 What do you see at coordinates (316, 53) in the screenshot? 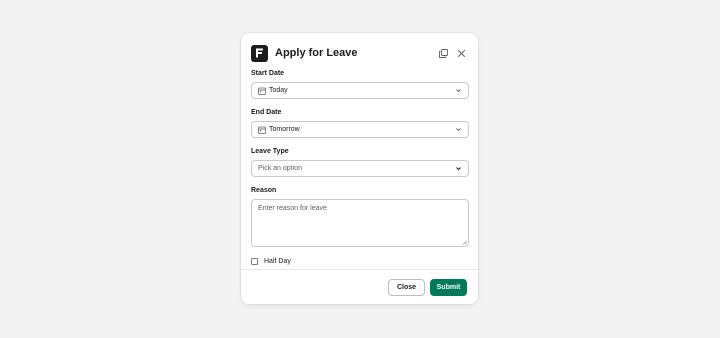
I see `modal-title: Apply for Leave` at bounding box center [316, 53].